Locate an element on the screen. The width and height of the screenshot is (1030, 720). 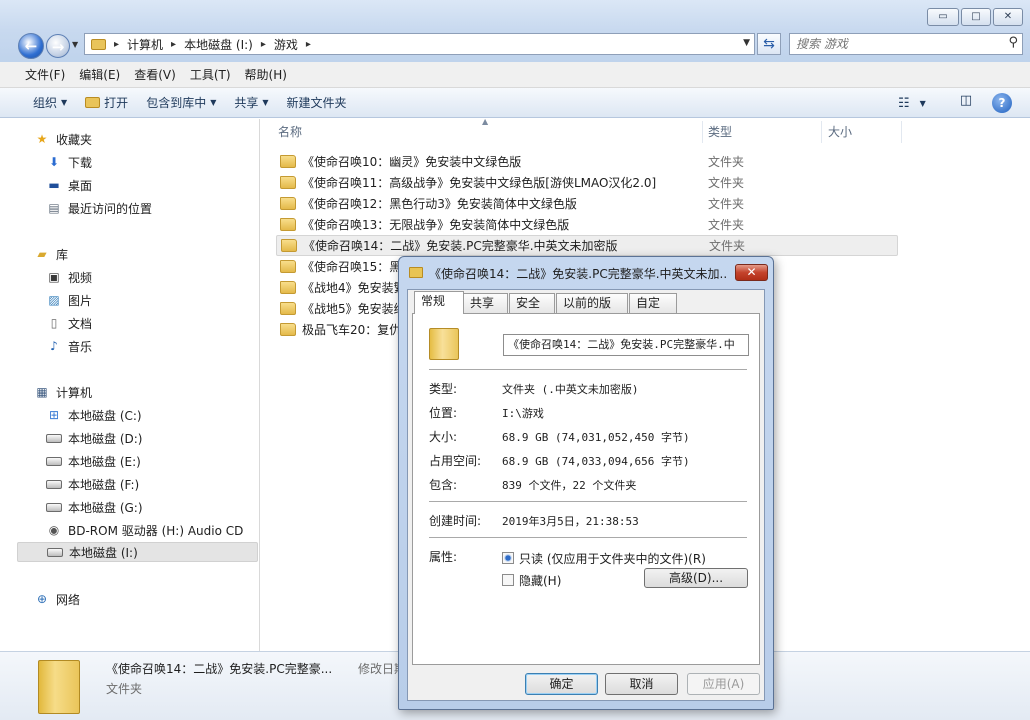
breadcrumb-item: 计算机 is located at coordinates (145, 44).